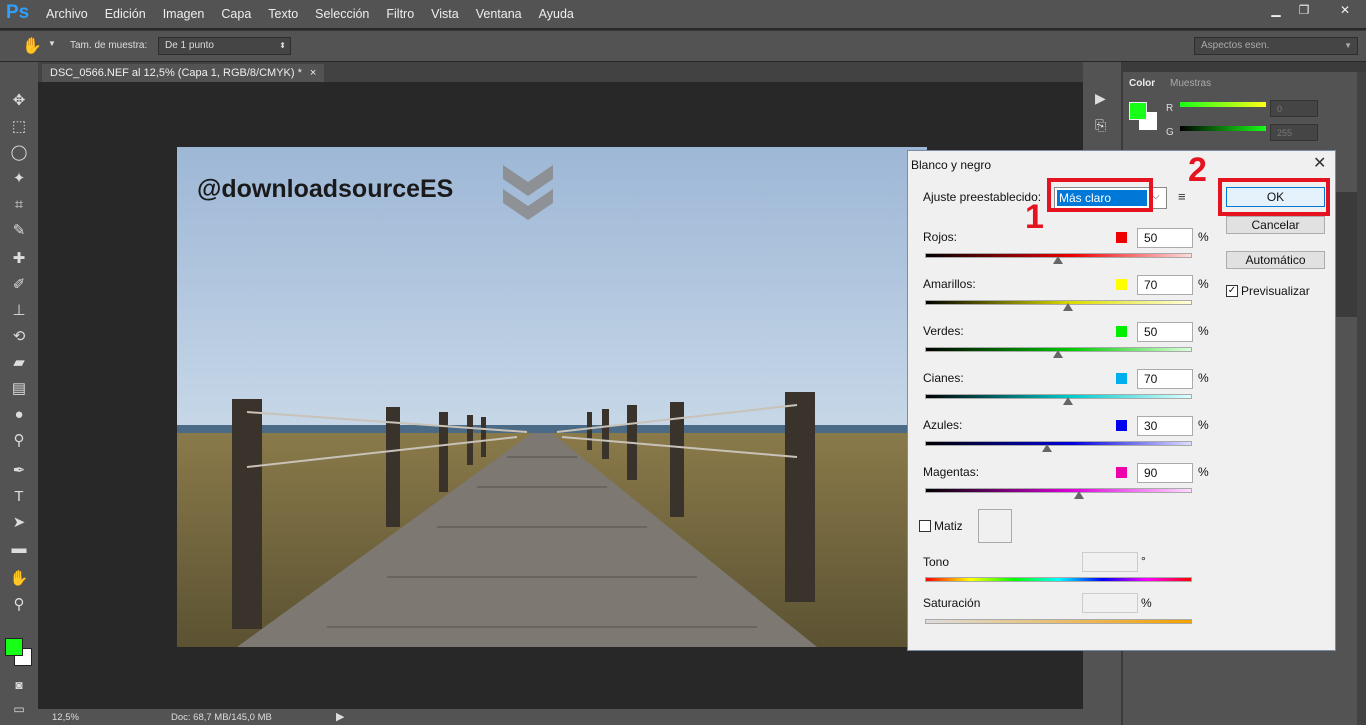 The width and height of the screenshot is (1366, 725). What do you see at coordinates (19, 337) in the screenshot?
I see `history-brush-icon: ⟲` at bounding box center [19, 337].